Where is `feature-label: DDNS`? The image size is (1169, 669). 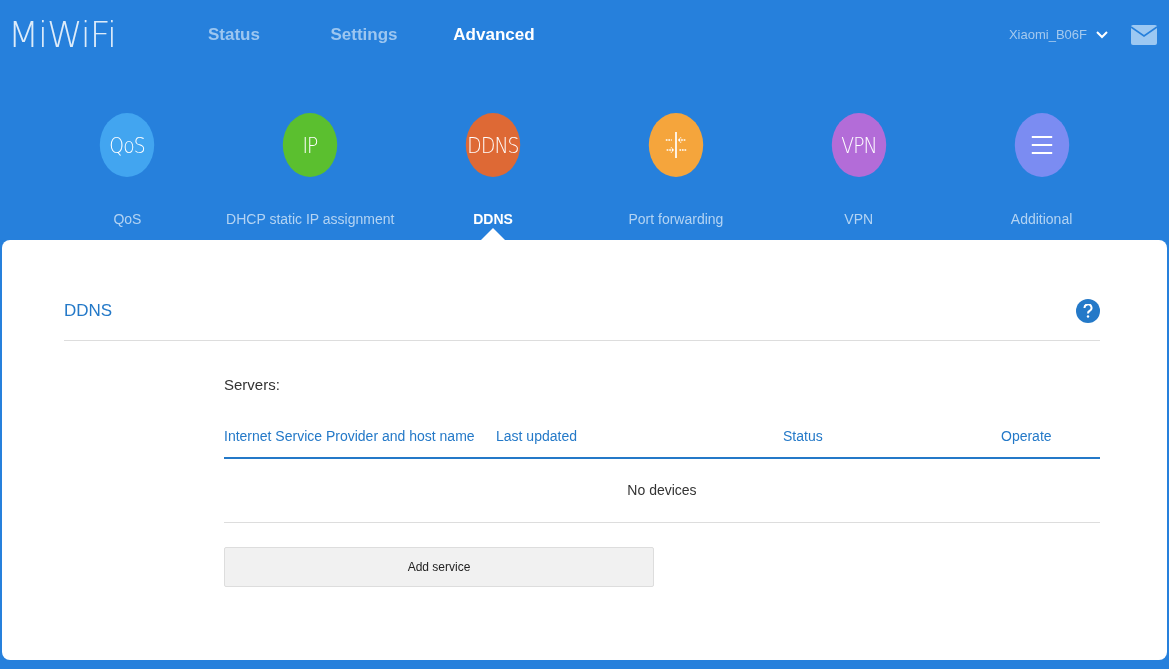 feature-label: DDNS is located at coordinates (493, 219).